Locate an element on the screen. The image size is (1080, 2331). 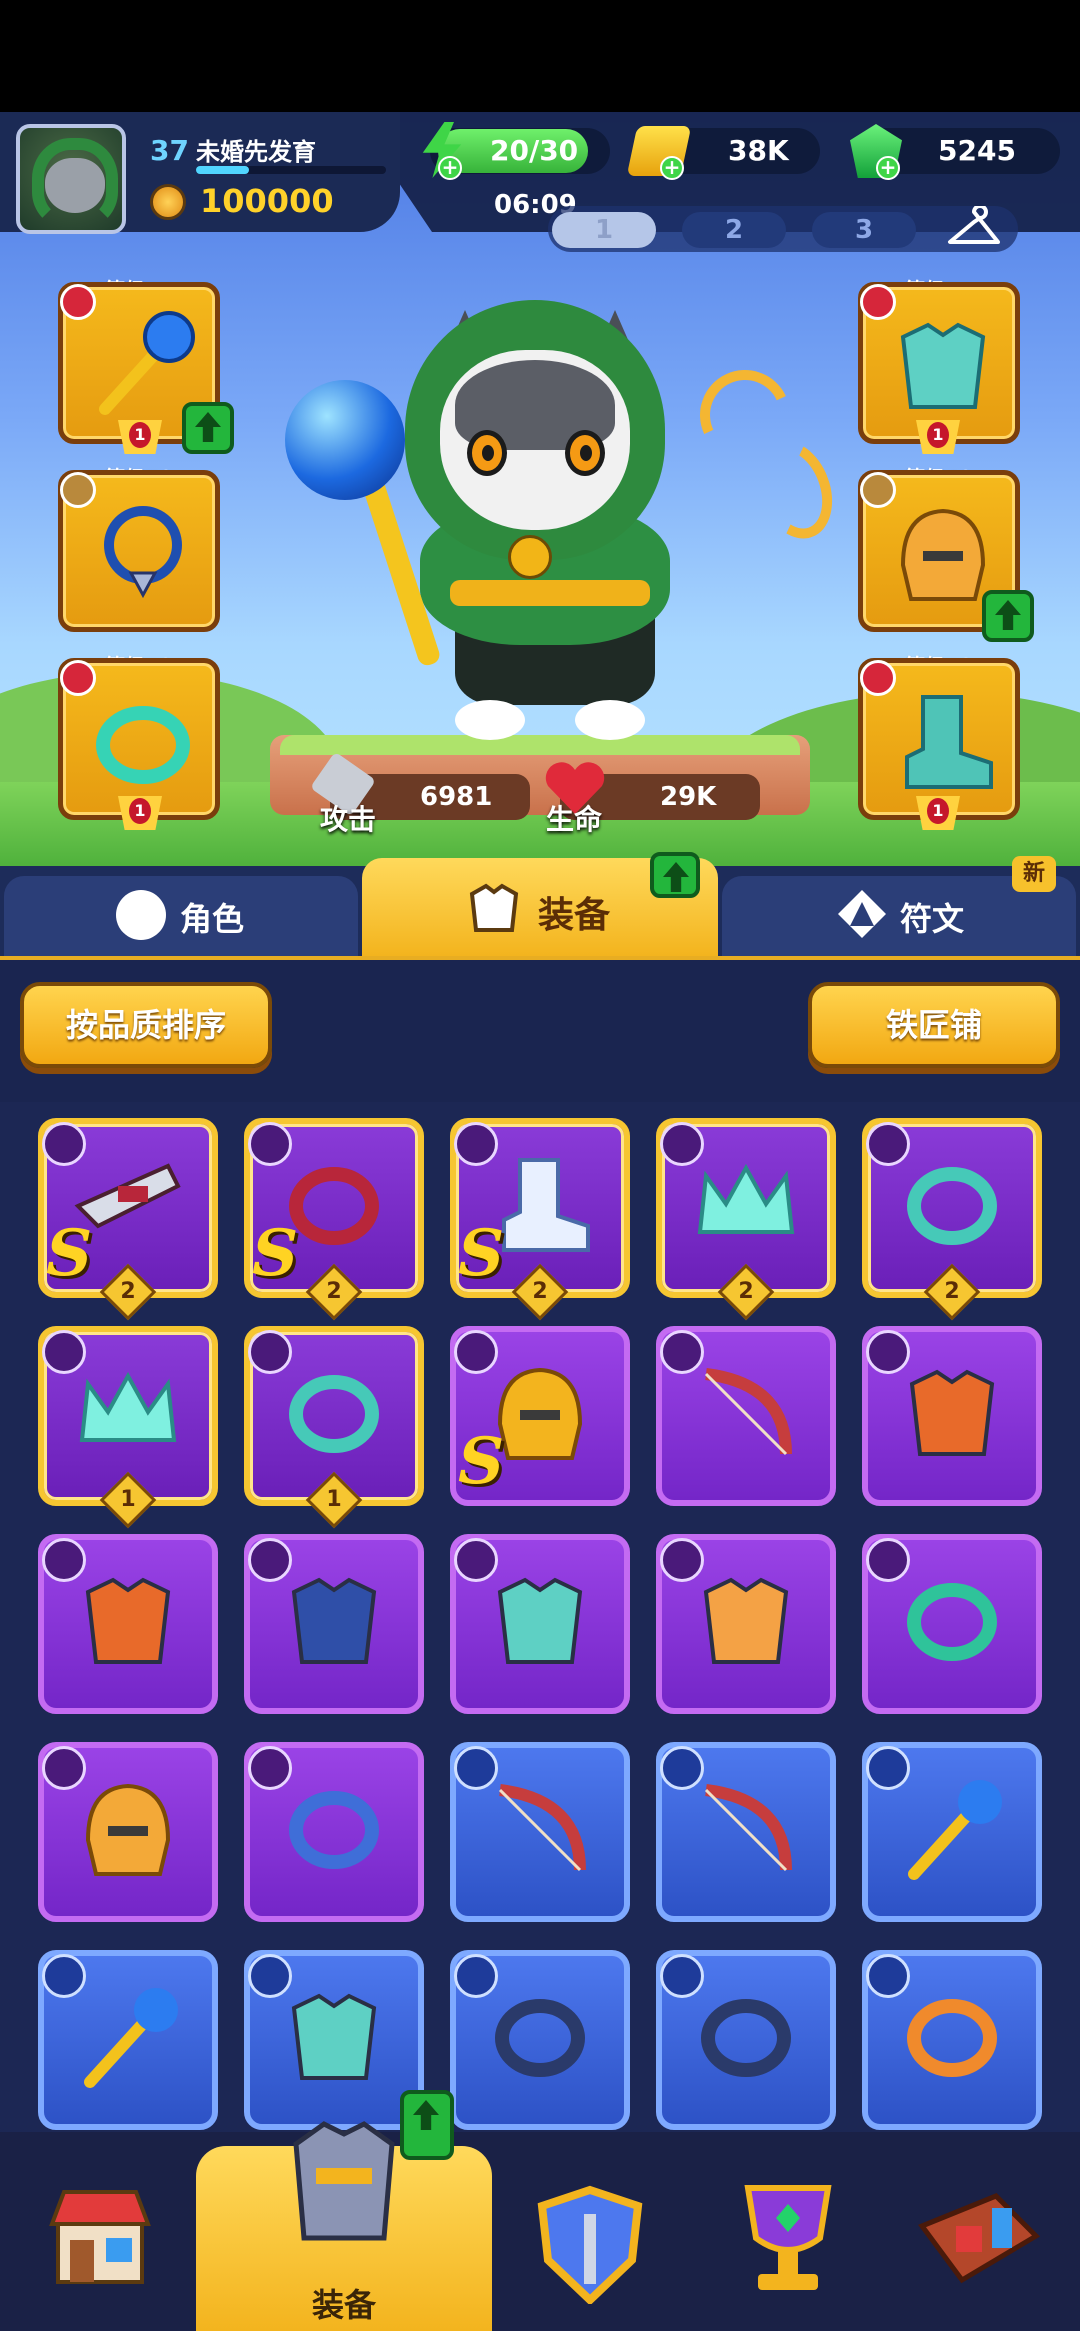
add-gold-icon: + is located at coordinates (672, 168).